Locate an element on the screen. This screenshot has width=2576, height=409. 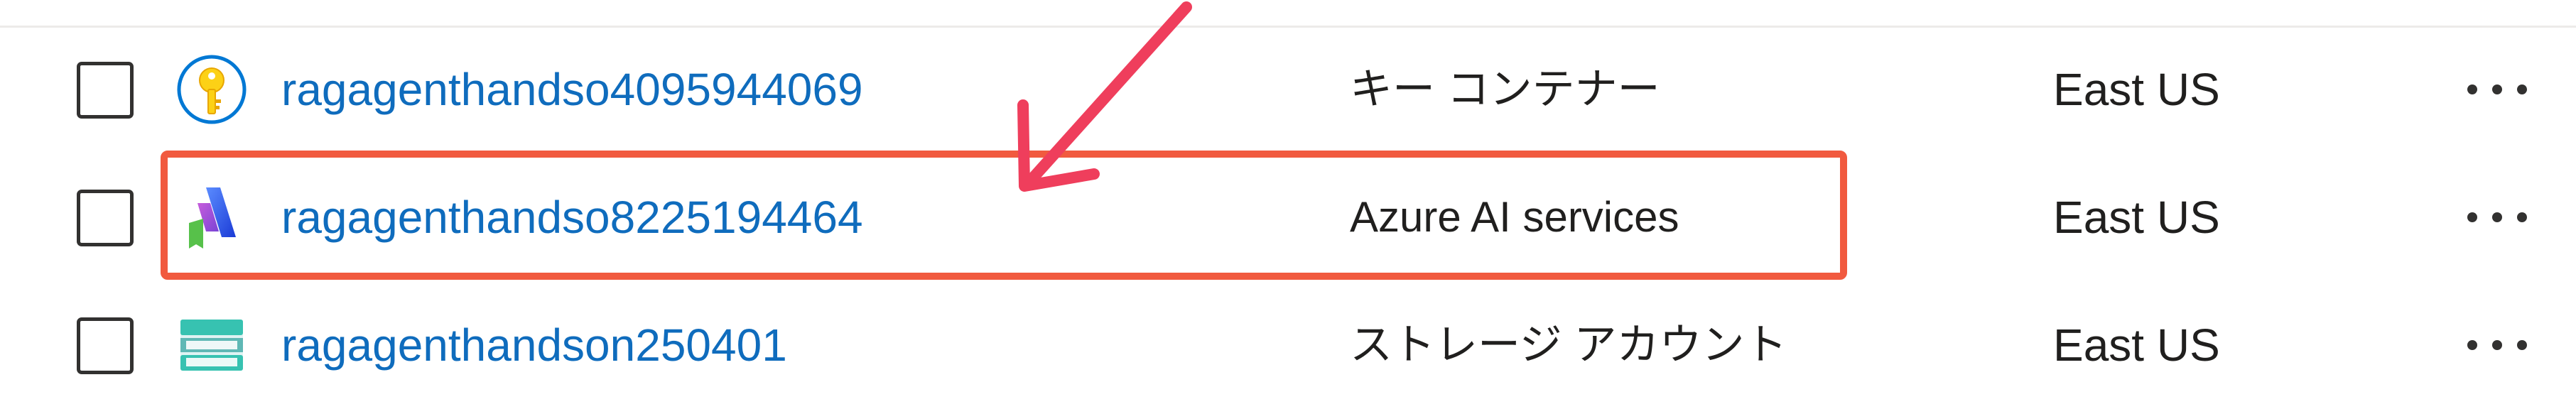
resource-name-link: ragagenthandso4095944069 is located at coordinates (572, 89).